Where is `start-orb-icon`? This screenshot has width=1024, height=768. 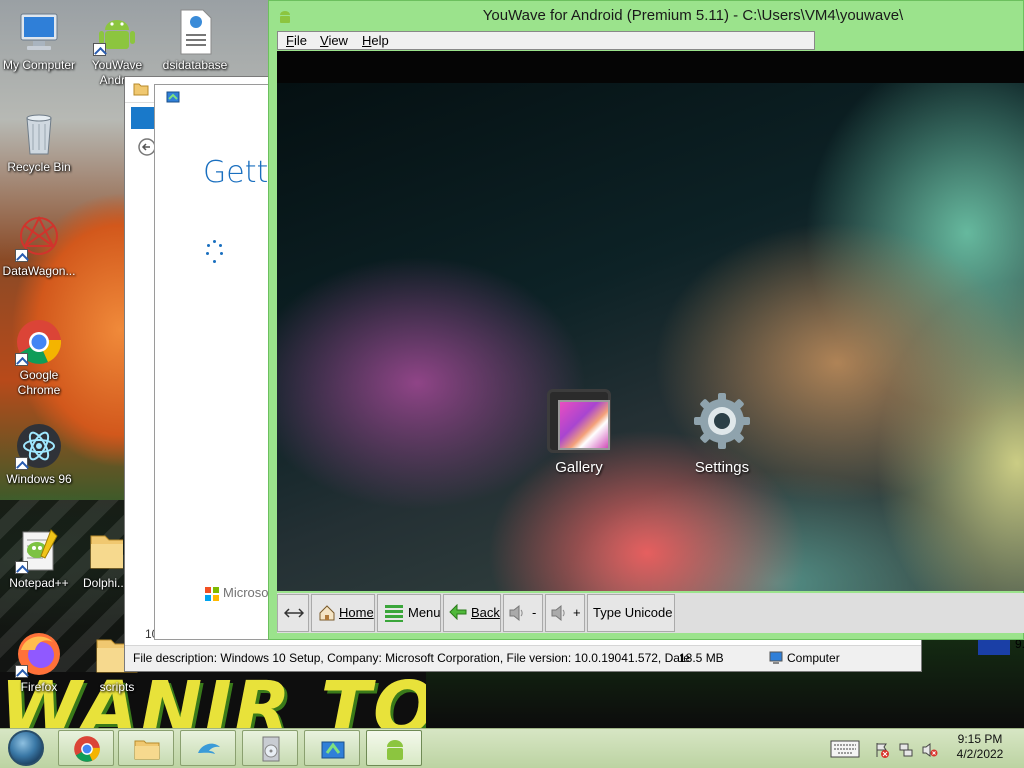
start-orb-icon is located at coordinates (26, 748).